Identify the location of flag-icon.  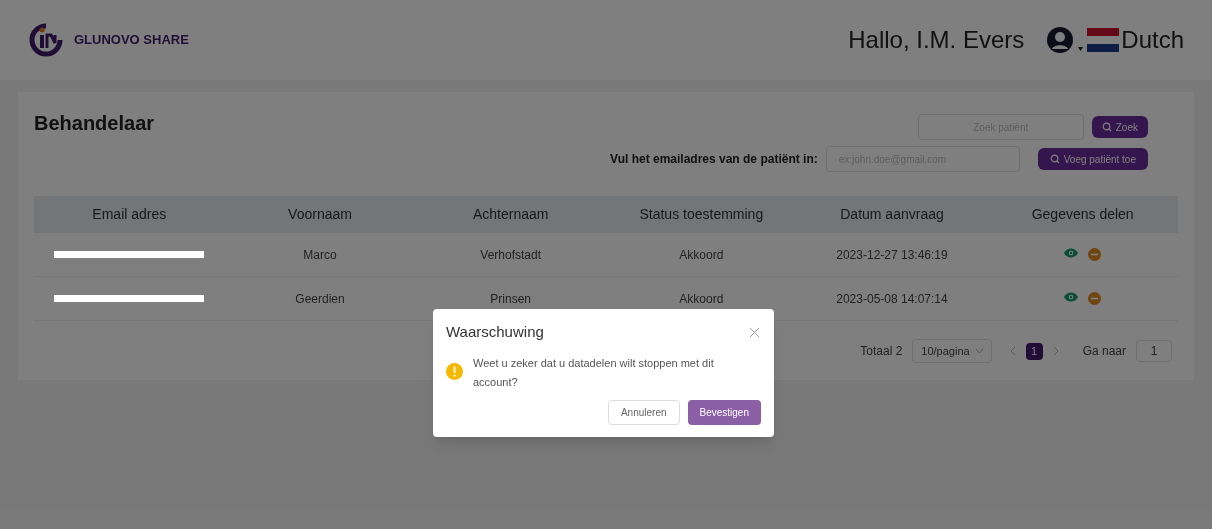
(1103, 40).